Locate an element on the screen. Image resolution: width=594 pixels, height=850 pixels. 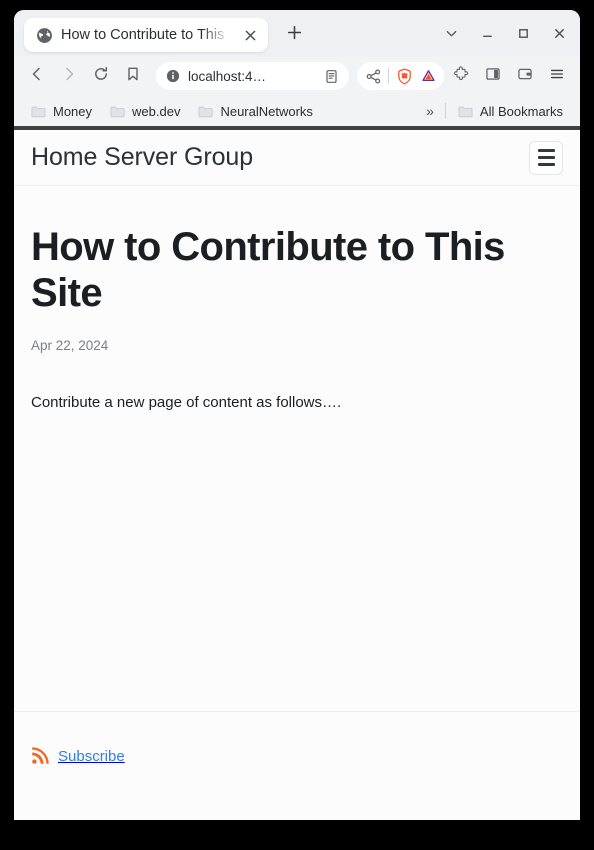
site-menu-button is located at coordinates (546, 157).